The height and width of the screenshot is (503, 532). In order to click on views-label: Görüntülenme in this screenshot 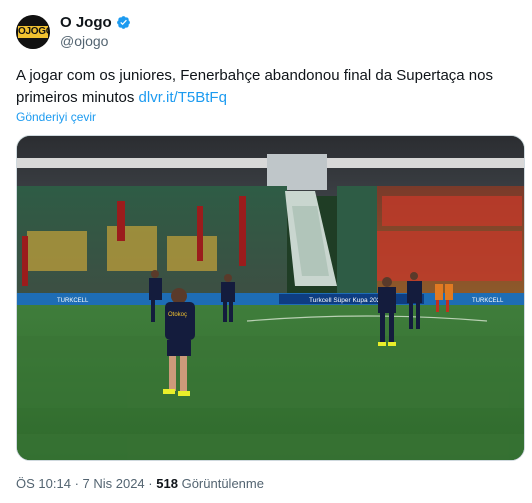, I will do `click(222, 483)`.